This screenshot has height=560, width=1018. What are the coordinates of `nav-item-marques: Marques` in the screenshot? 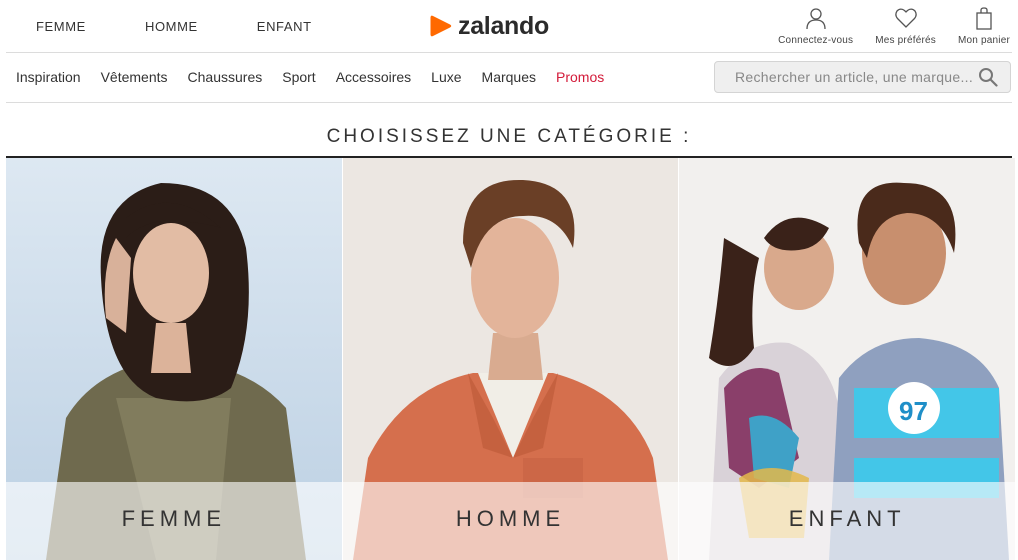 It's located at (509, 77).